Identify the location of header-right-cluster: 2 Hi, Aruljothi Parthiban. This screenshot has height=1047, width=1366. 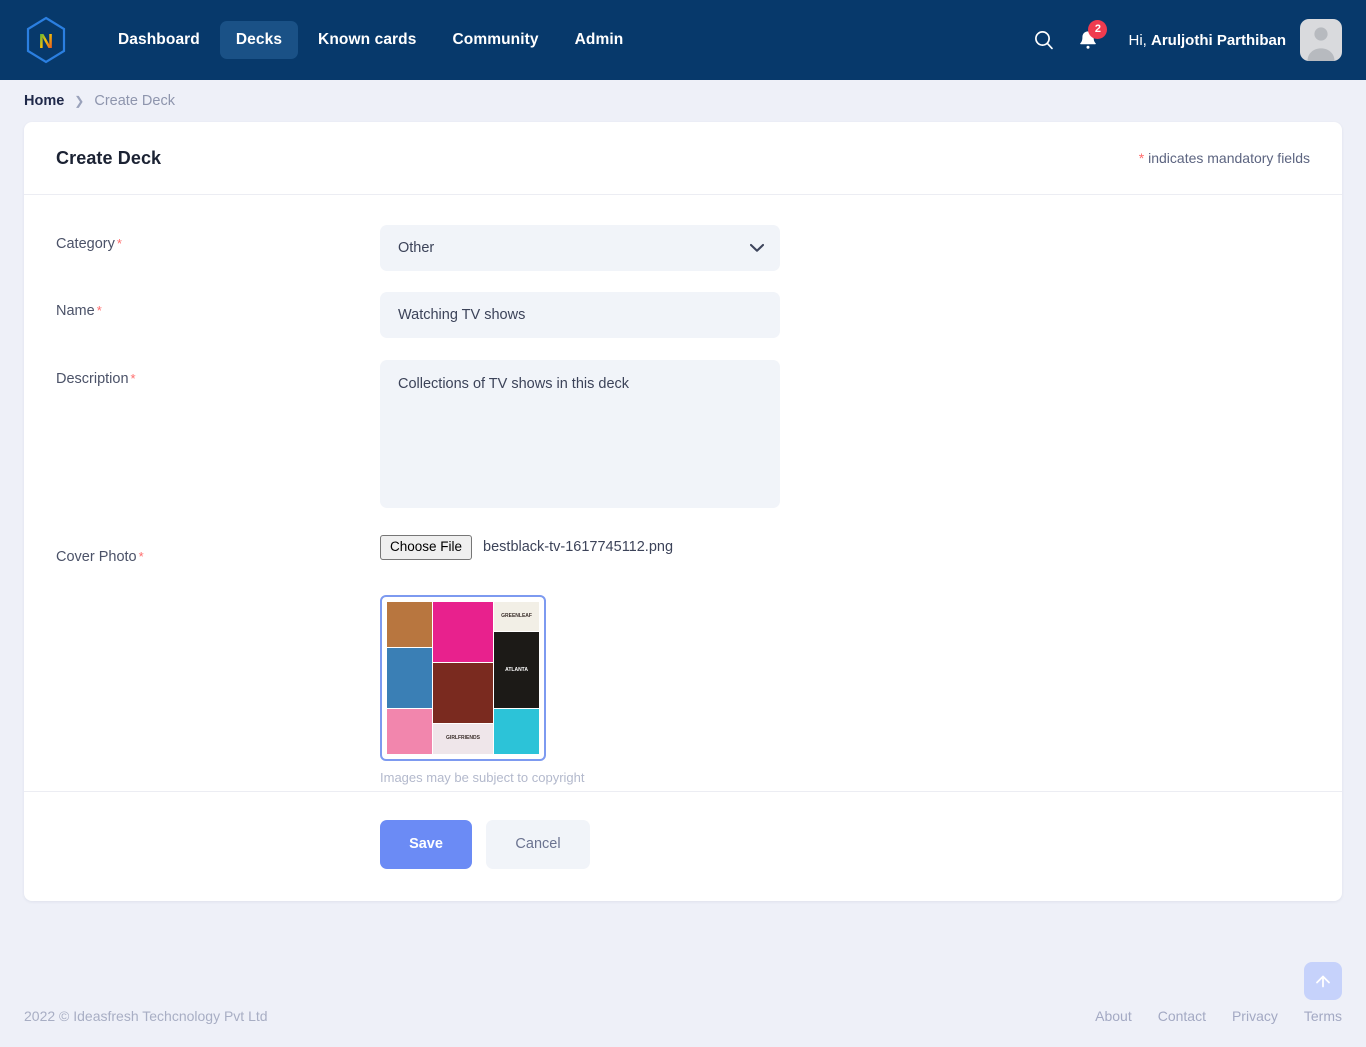
(1182, 40).